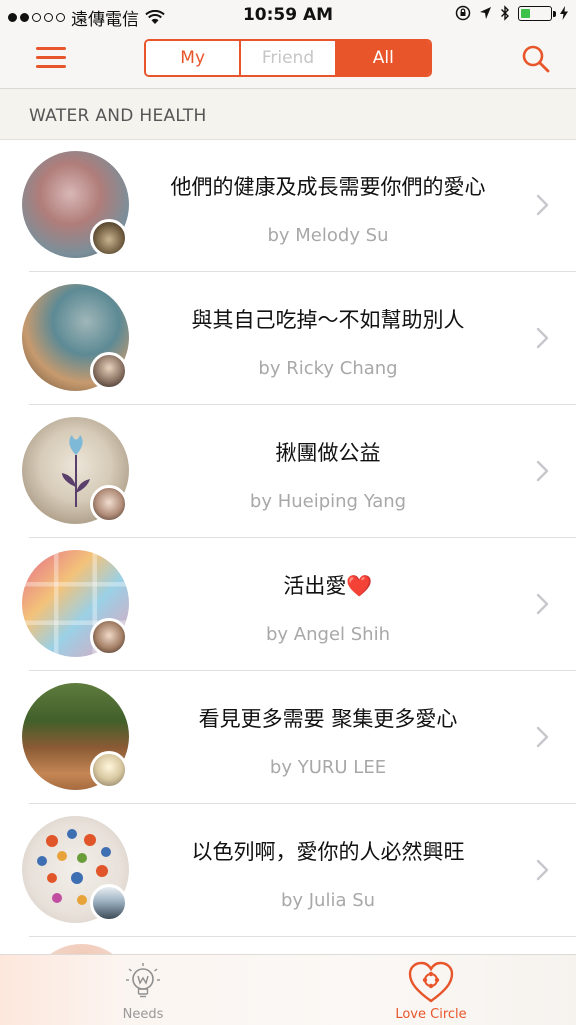 This screenshot has width=576, height=1025. Describe the element at coordinates (288, 15) in the screenshot. I see `status-bar: 遠傳電信 10:59 AM` at that location.